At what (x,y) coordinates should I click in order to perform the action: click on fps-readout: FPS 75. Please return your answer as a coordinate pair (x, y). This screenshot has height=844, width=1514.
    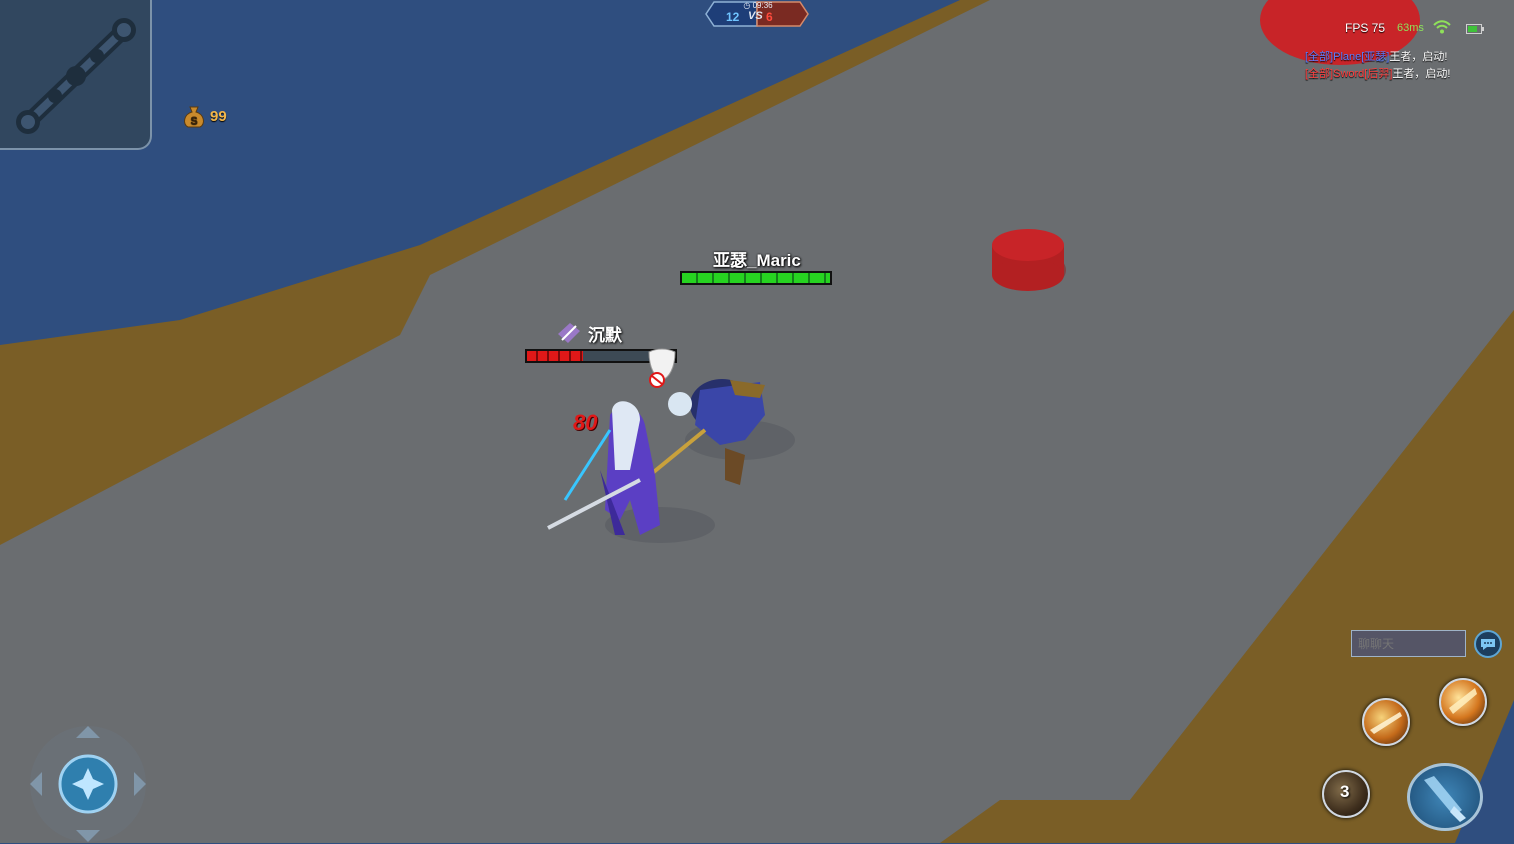
    Looking at the image, I should click on (1365, 28).